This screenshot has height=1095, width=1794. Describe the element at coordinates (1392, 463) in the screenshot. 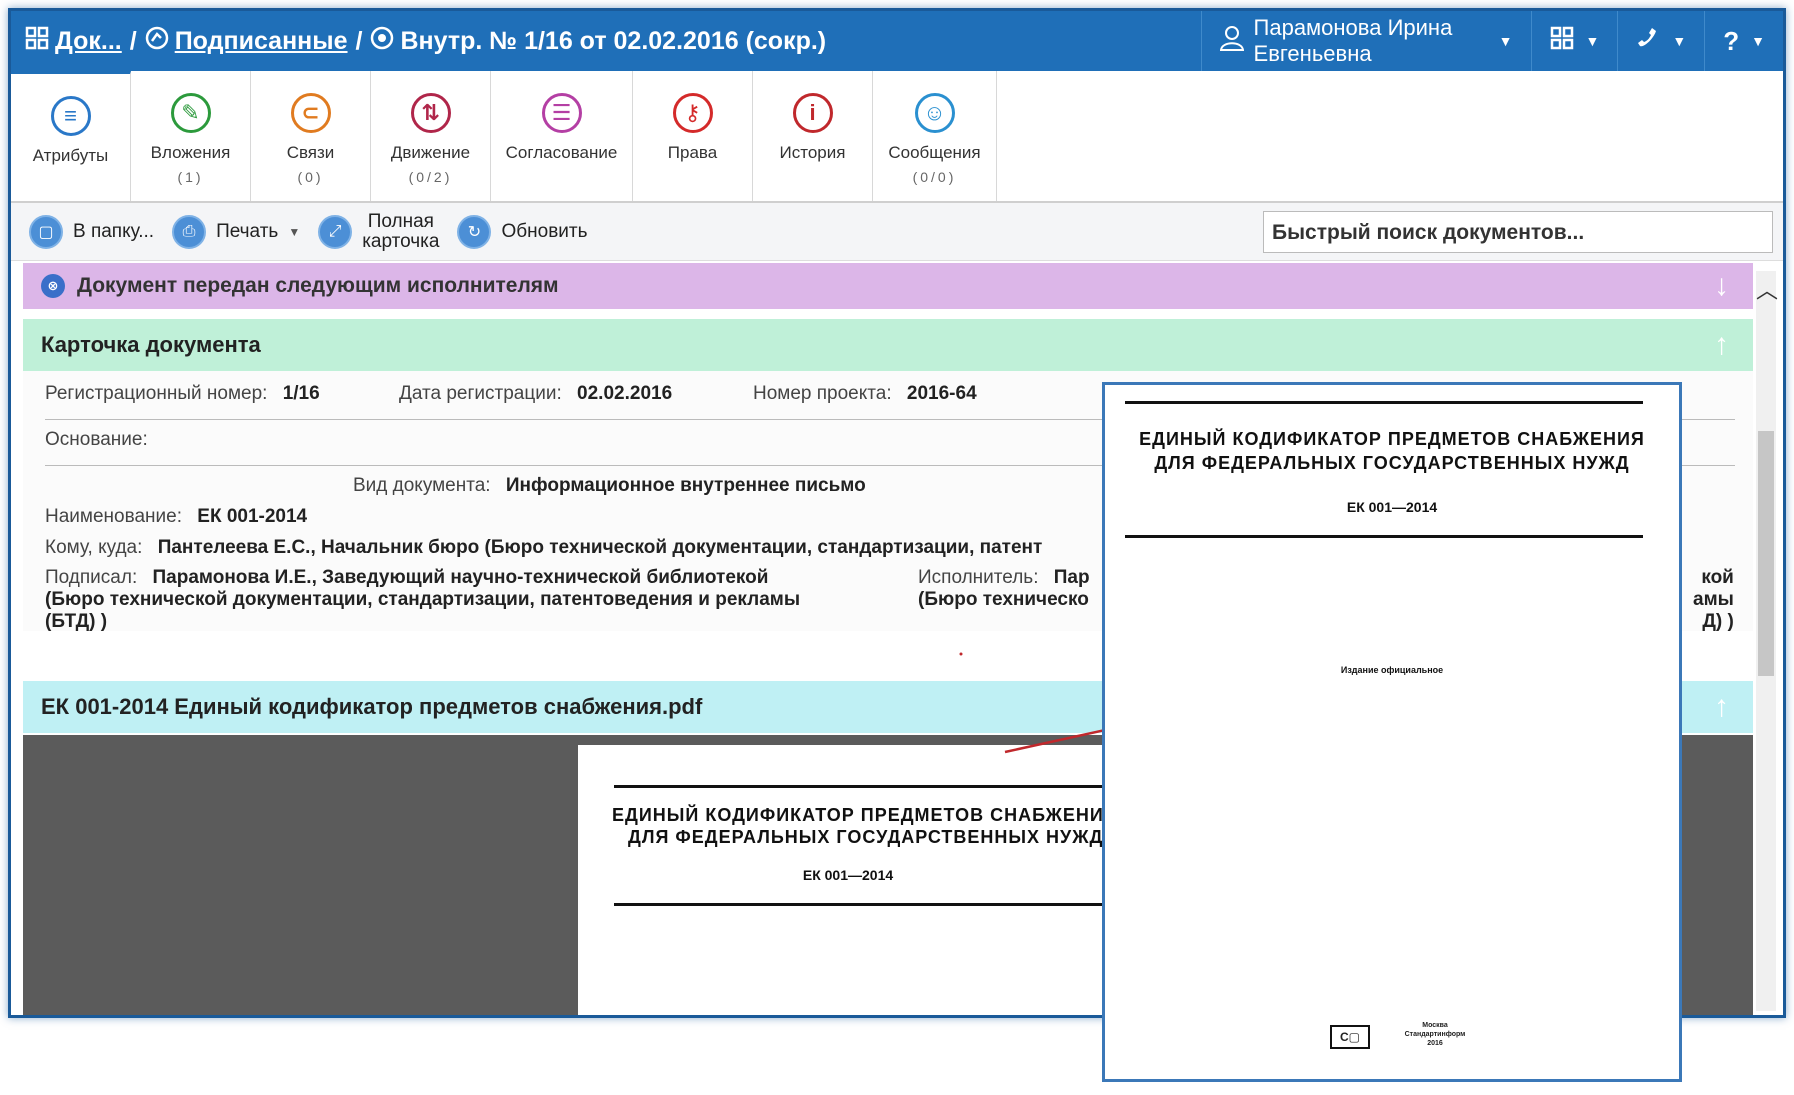

I see `preview-title-line2: ДЛЯ ФЕДЕРАЛЬНЫХ ГОСУДАРСТВЕННЫХ НУЖД` at that location.